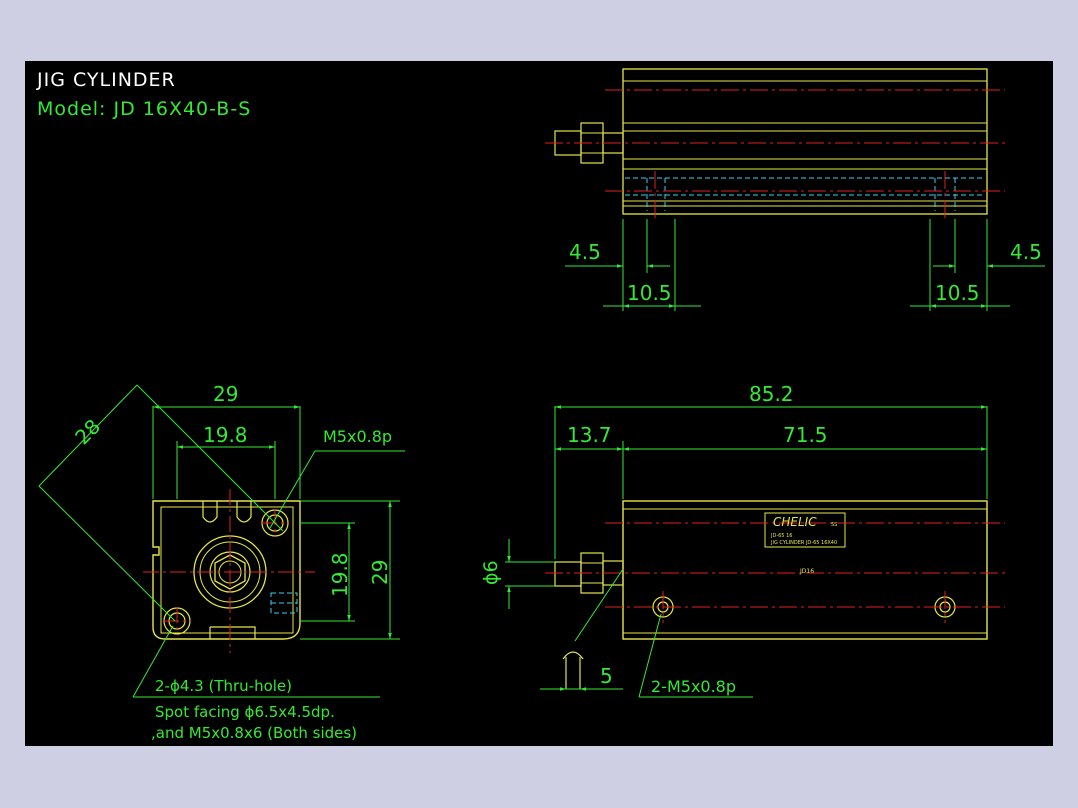 The height and width of the screenshot is (808, 1078). Describe the element at coordinates (491, 572) in the screenshot. I see `dim-side-rod-dia: ϕ6` at that location.